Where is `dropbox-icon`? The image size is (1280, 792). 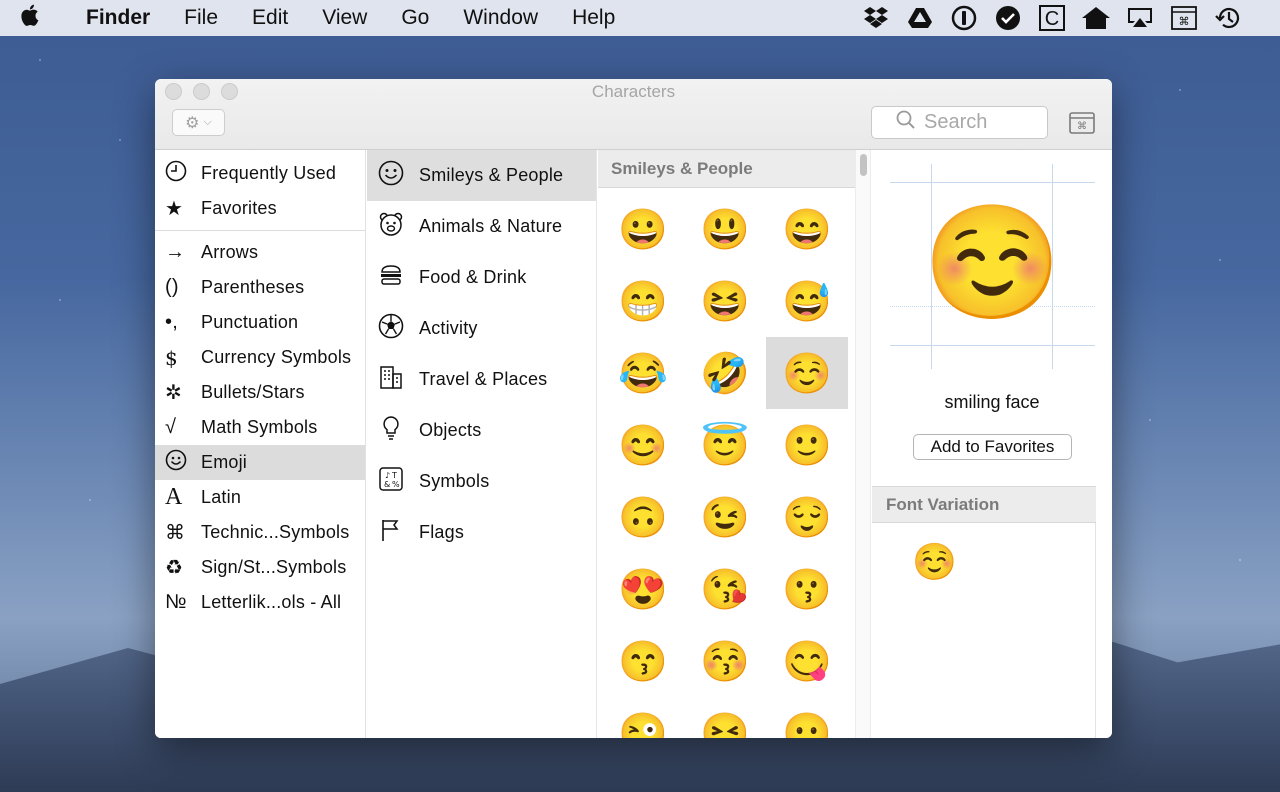
dropbox-icon is located at coordinates (876, 18).